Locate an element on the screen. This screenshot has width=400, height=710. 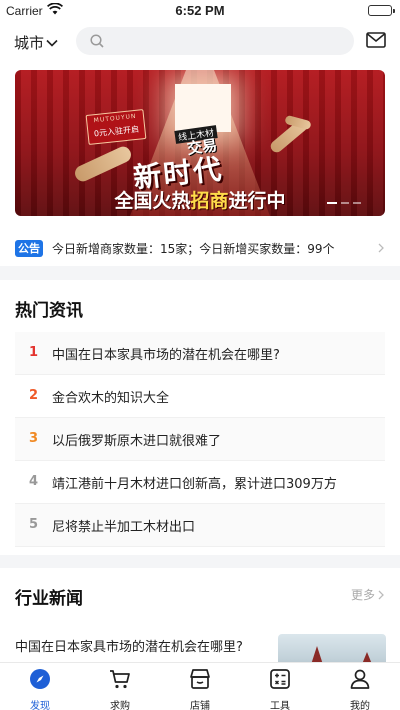
list-item: 2 金合欢木的知识大全 is located at coordinates (200, 396).